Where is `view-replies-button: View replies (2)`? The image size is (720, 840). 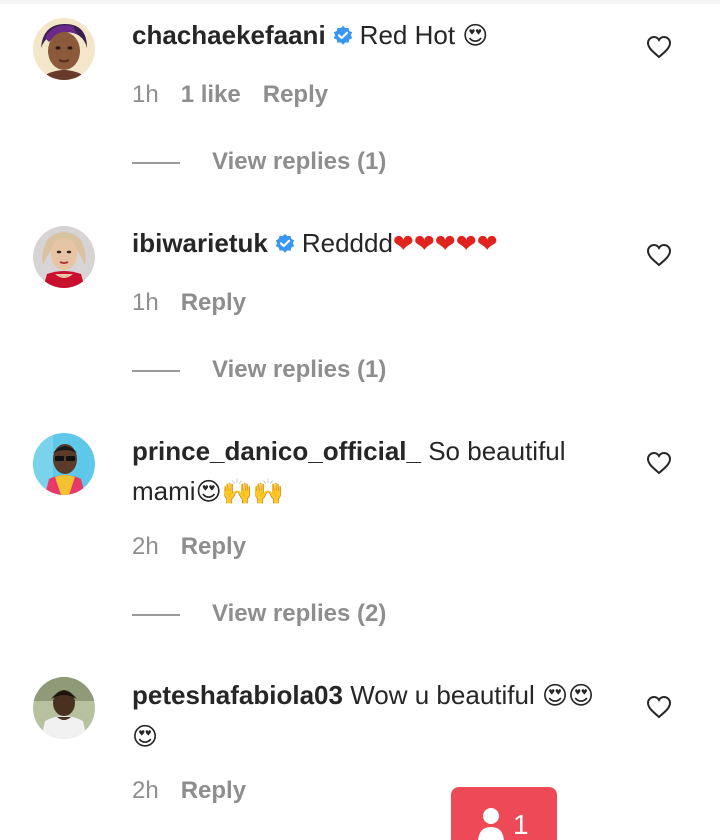 view-replies-button: View replies (2) is located at coordinates (259, 614).